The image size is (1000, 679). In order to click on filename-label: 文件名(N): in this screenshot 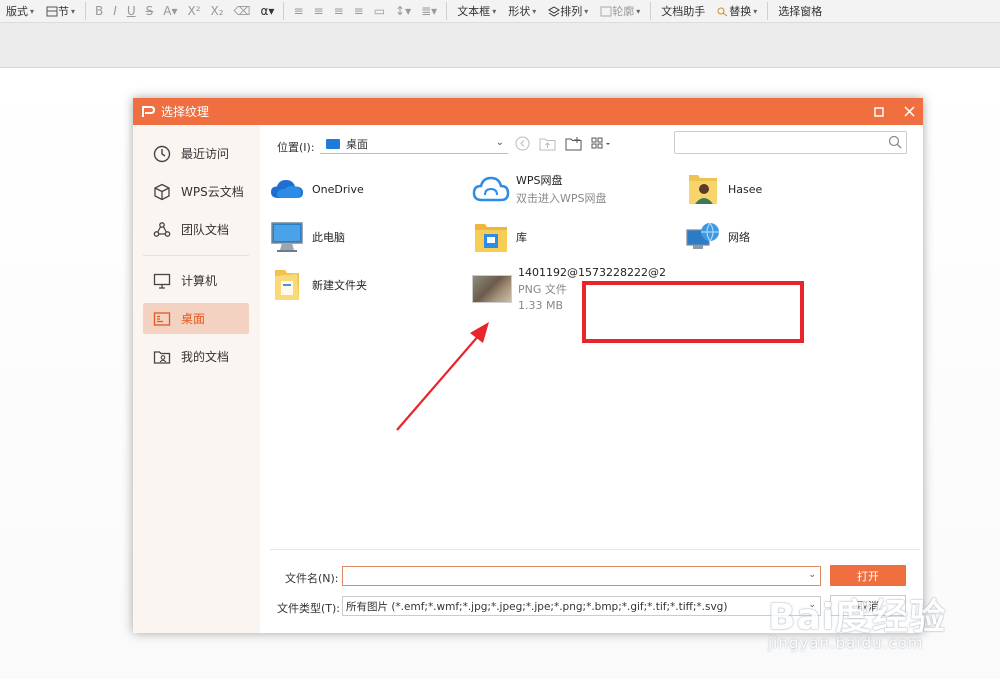, I will do `click(312, 578)`.